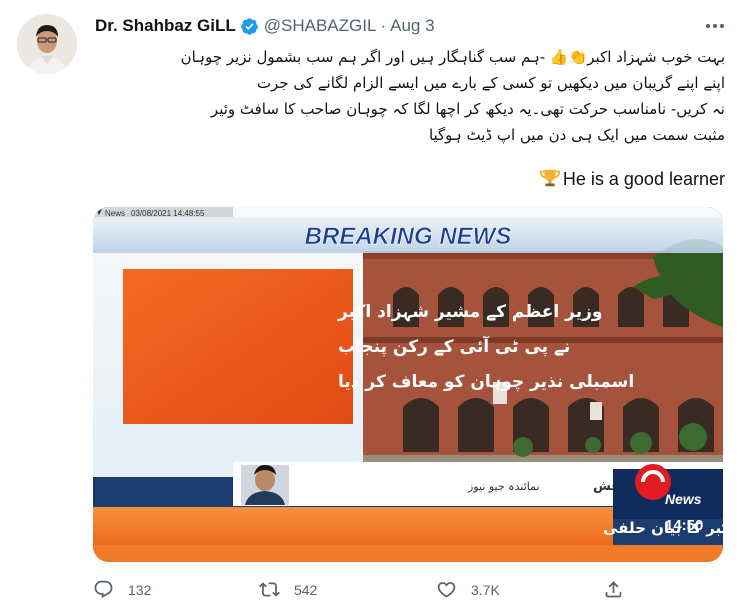 This screenshot has height=615, width=743. What do you see at coordinates (249, 26) in the screenshot?
I see `verified-badge-icon` at bounding box center [249, 26].